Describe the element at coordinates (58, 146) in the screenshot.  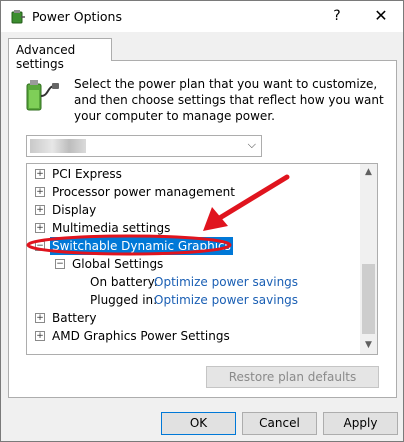
I see `plan-name-redacted` at that location.